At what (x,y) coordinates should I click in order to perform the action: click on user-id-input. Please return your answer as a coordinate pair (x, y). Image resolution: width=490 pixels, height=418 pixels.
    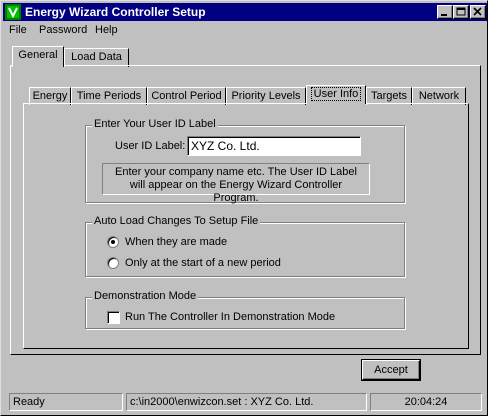
    Looking at the image, I should click on (274, 146).